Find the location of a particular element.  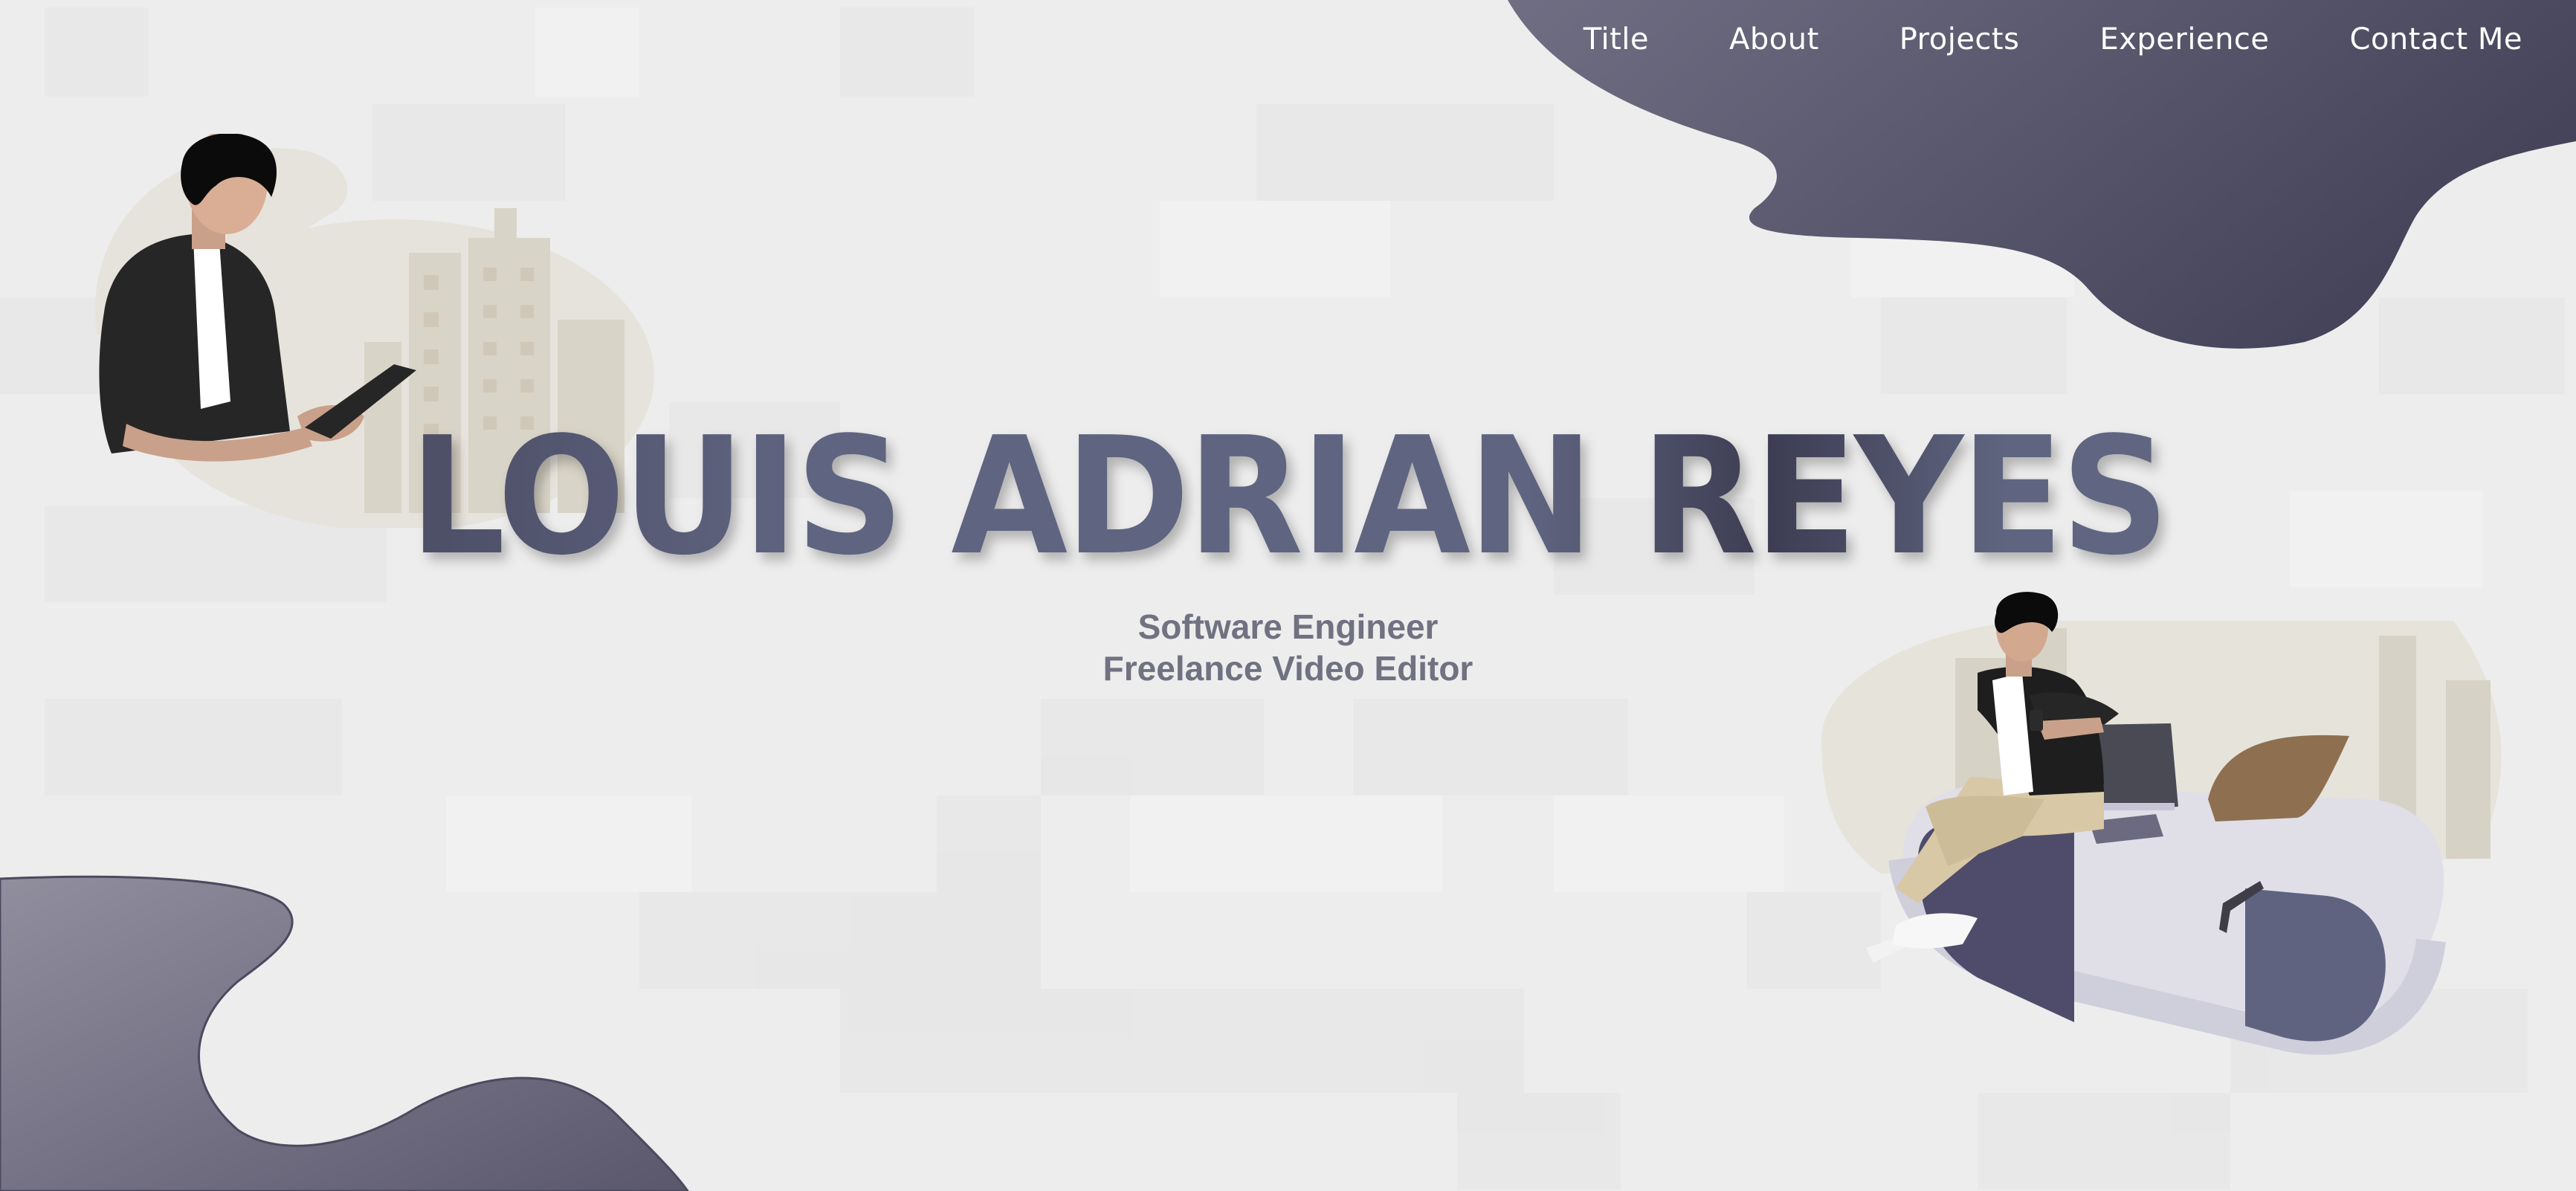

nav-experience: Experience is located at coordinates (2184, 39).